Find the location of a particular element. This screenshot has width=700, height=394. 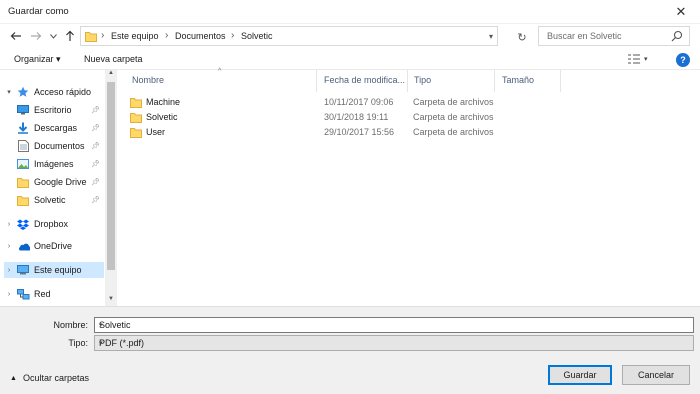

sidebar-item-label: Descargas is located at coordinates (56, 128).